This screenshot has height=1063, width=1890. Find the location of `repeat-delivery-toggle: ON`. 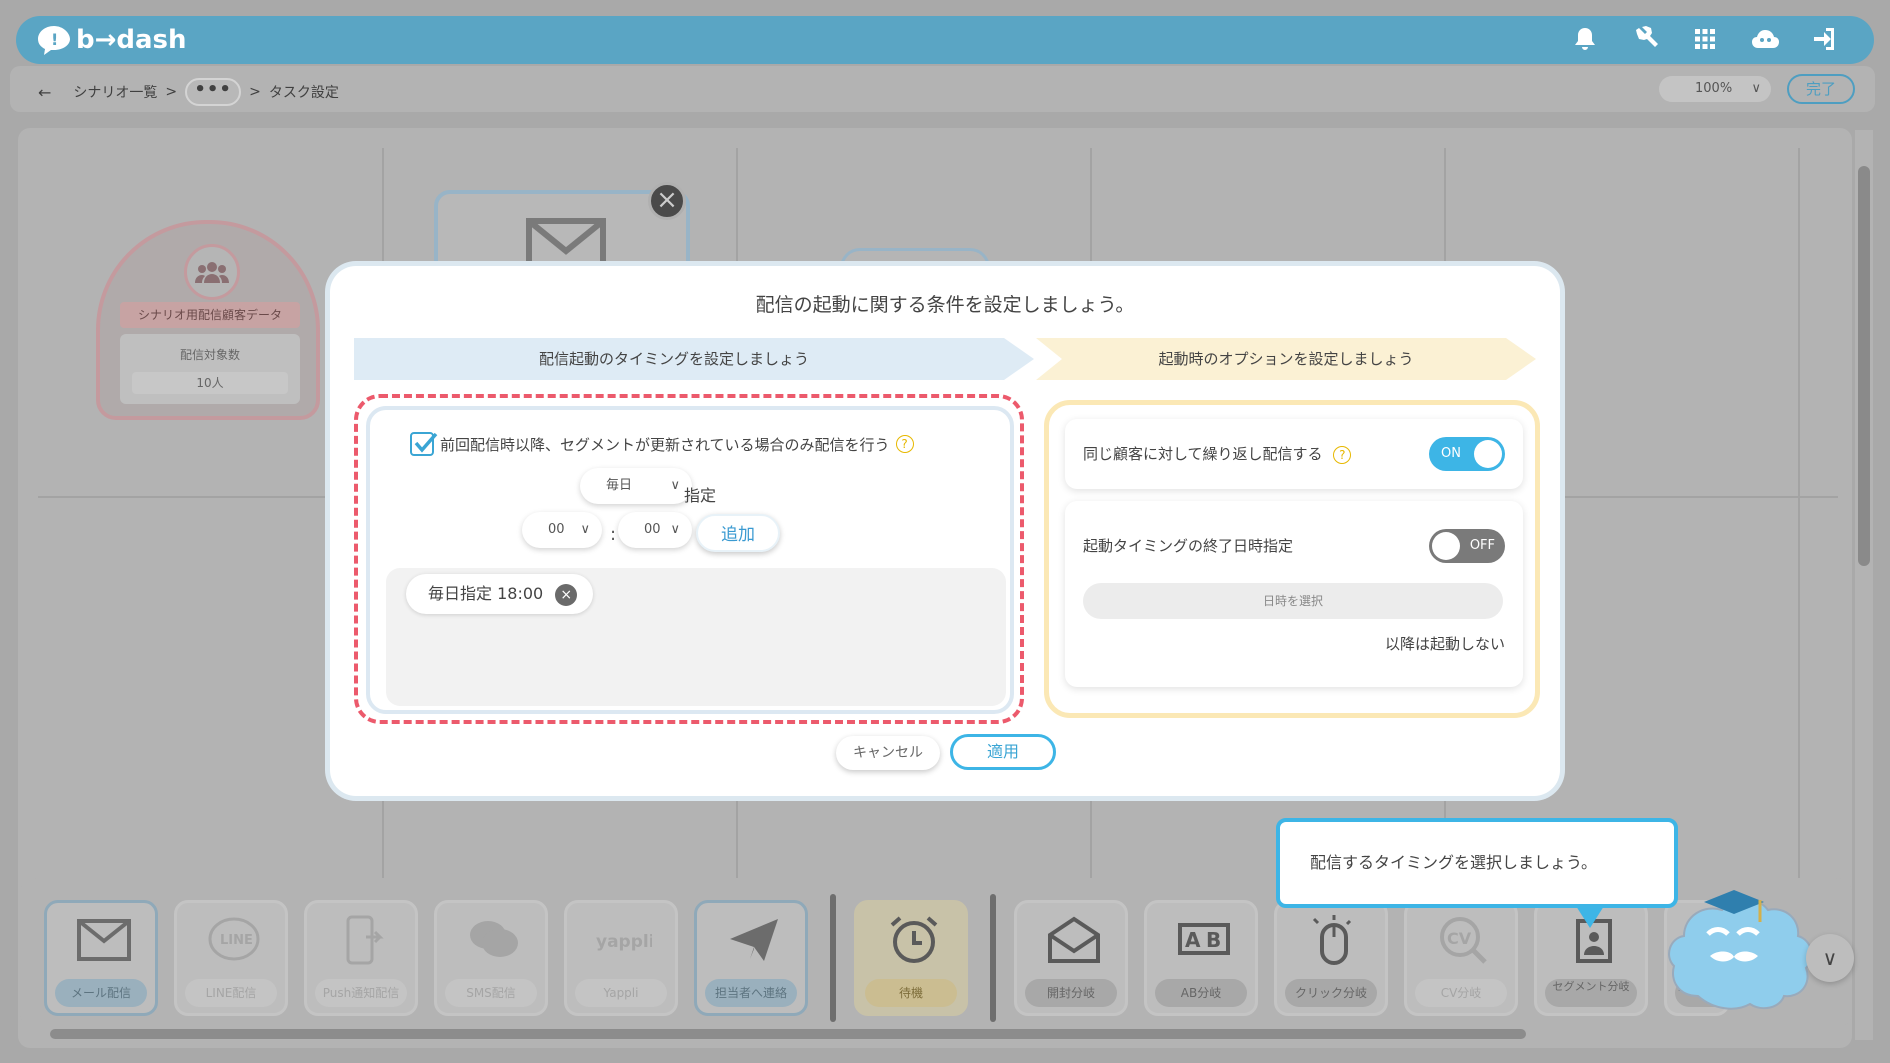

repeat-delivery-toggle: ON is located at coordinates (1467, 454).